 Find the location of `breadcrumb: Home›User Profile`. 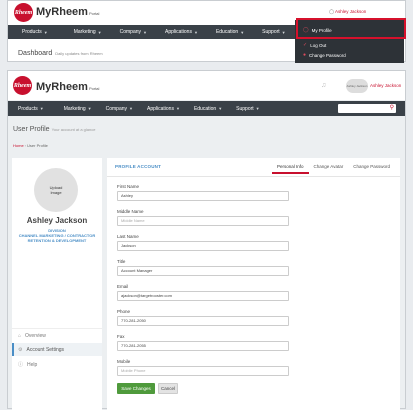

breadcrumb: Home›User Profile is located at coordinates (30, 145).